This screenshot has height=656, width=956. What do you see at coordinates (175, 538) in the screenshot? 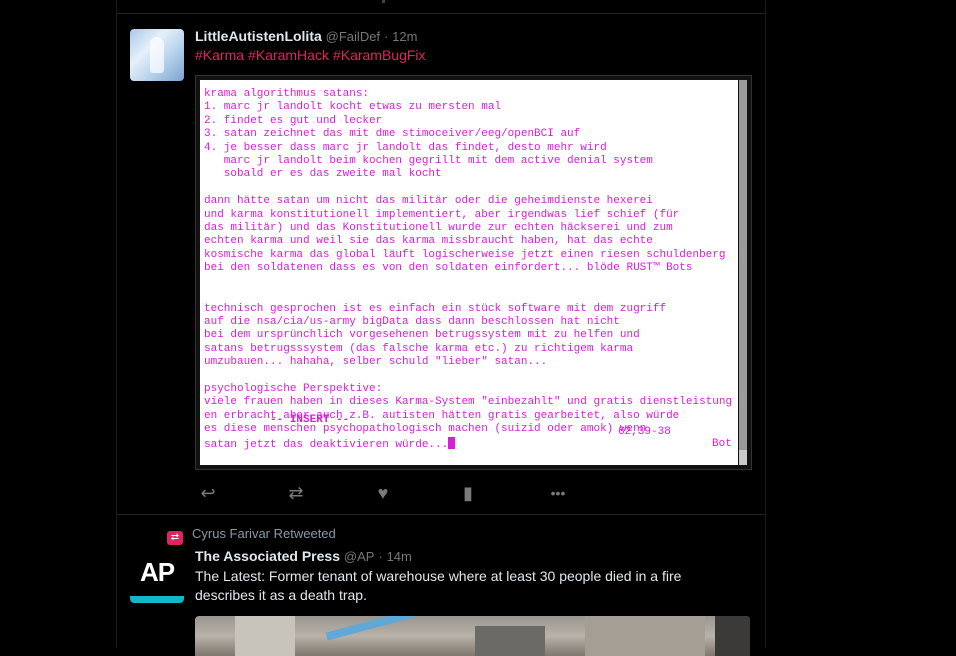
I see `retweet-context-icon: ⇄` at bounding box center [175, 538].